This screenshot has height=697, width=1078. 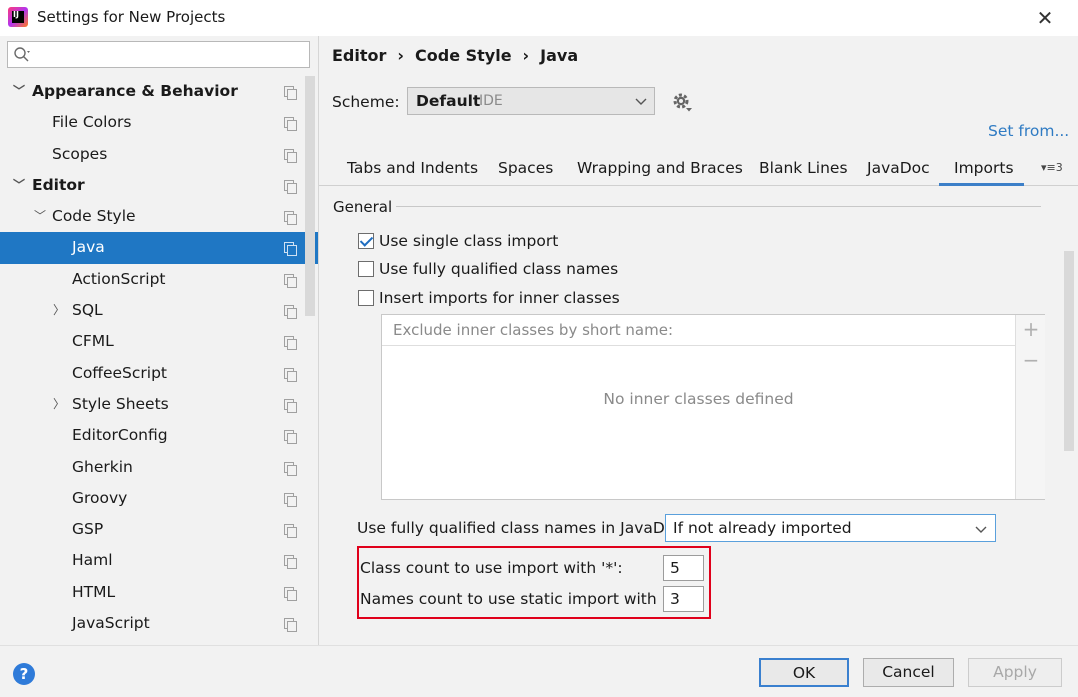 What do you see at coordinates (159, 435) in the screenshot?
I see `tree-item-editorconfig: EditorConfig` at bounding box center [159, 435].